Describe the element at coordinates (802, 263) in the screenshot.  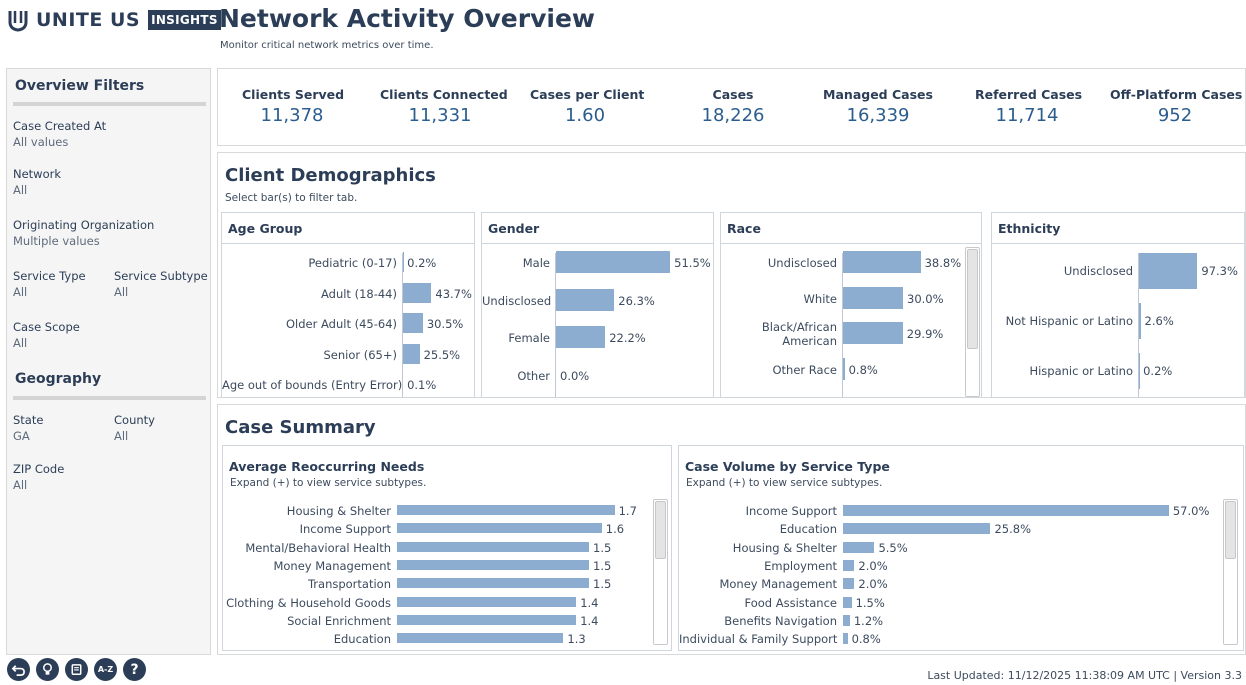
I see `race-category-label: Undisclosed` at that location.